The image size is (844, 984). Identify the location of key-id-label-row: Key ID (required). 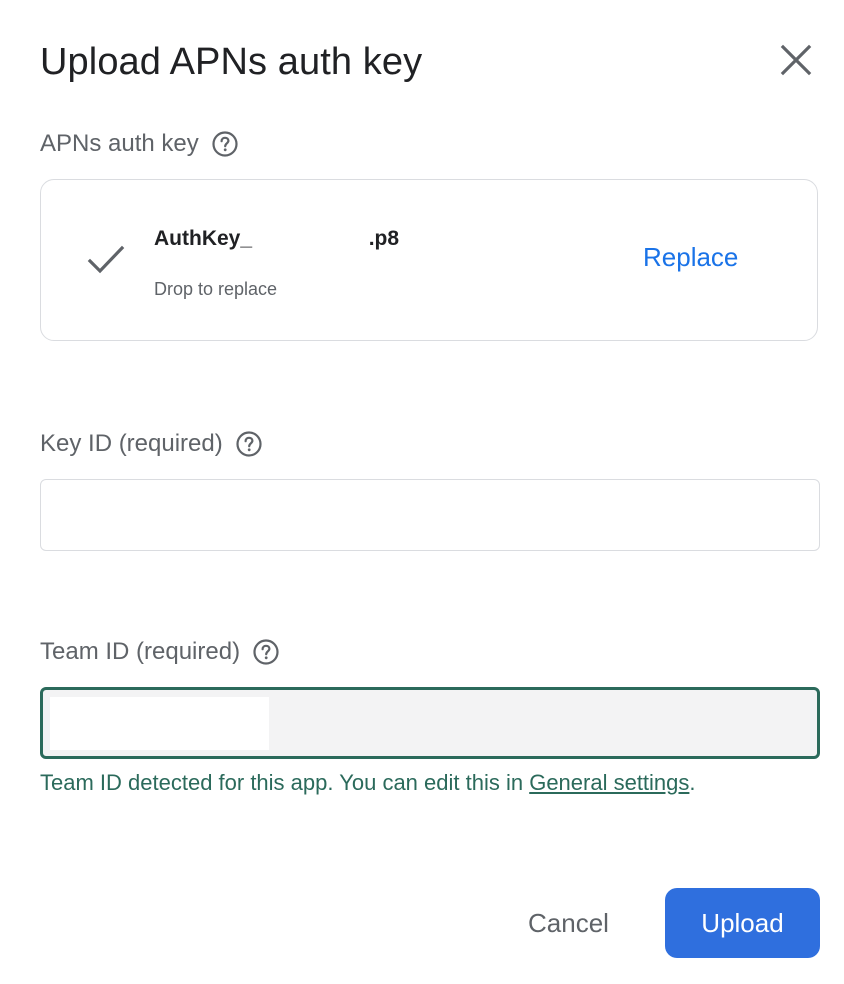
(151, 444).